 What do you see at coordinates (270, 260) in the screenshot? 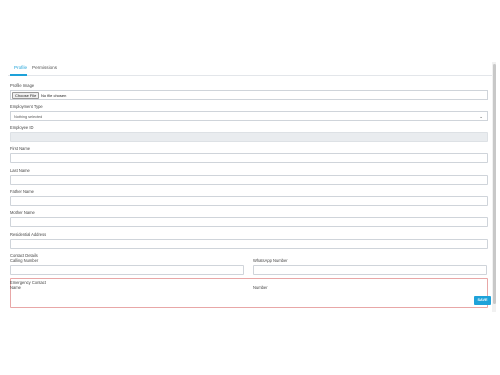
I see `whatsapp-number-label: WhatsApp Number` at bounding box center [270, 260].